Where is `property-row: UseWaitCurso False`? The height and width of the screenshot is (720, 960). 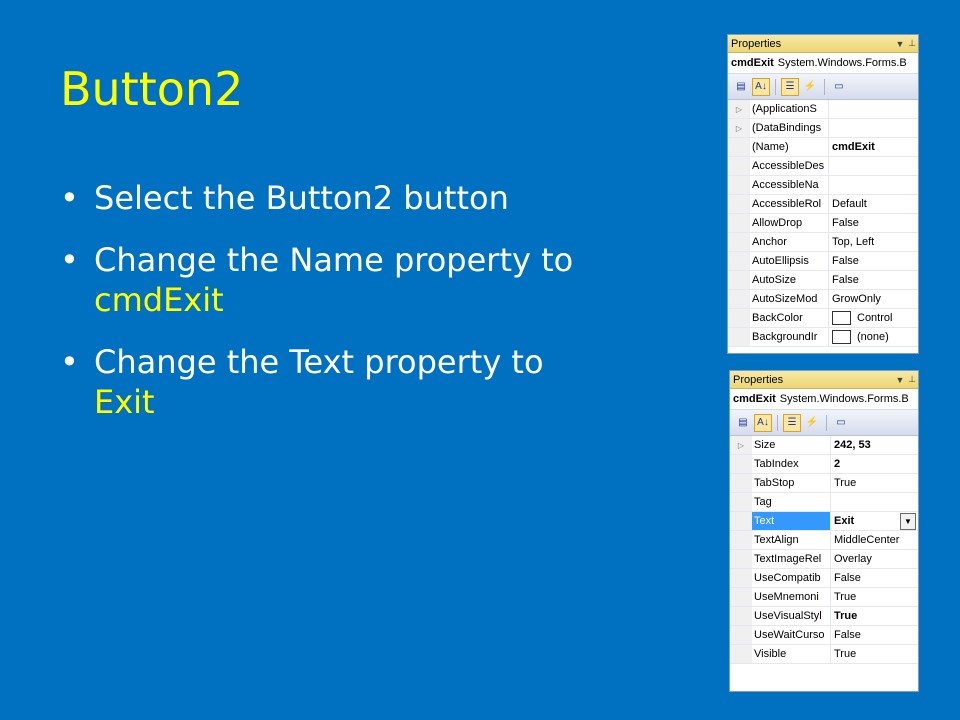 property-row: UseWaitCurso False is located at coordinates (824, 635).